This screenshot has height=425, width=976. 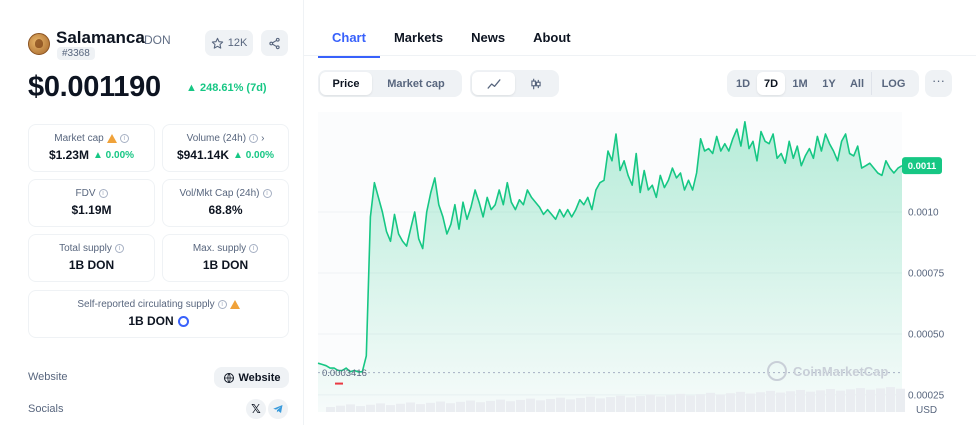 I want to click on content-tabs: Chart Markets News About, so click(x=451, y=44).